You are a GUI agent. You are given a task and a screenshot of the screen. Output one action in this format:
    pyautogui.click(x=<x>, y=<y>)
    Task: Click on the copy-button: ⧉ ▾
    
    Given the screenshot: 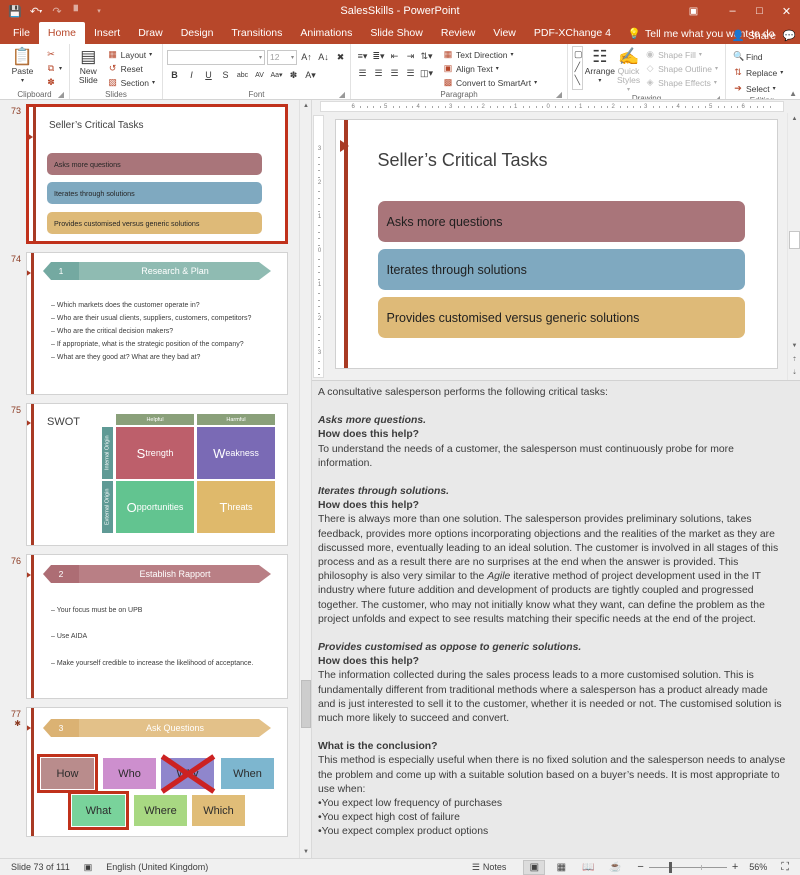 What is the action you would take?
    pyautogui.click(x=54, y=68)
    